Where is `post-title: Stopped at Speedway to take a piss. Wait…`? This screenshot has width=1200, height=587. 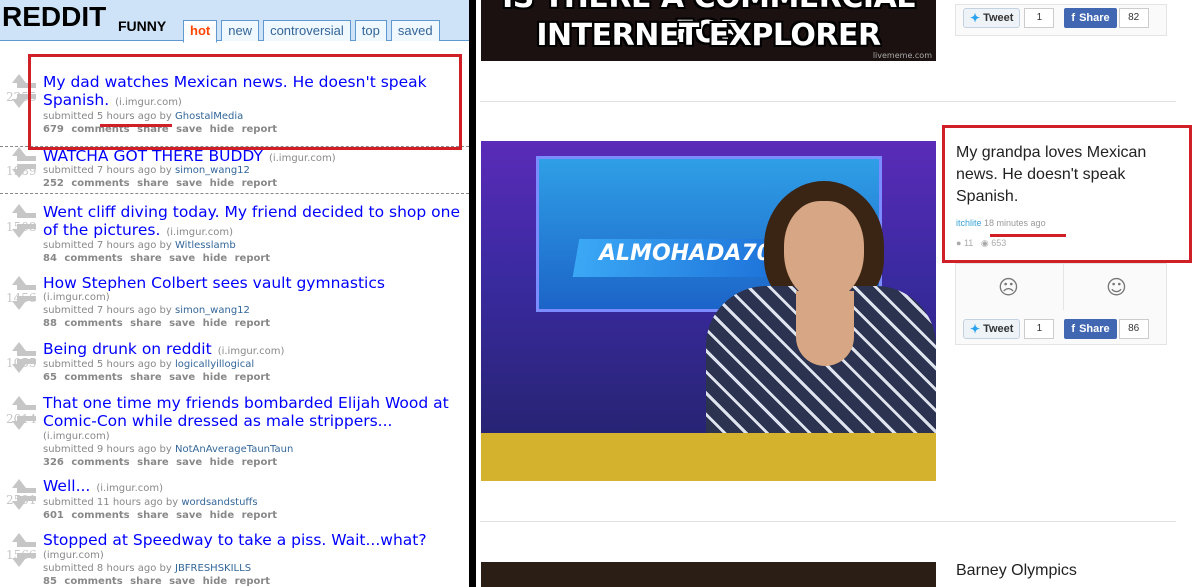 post-title: Stopped at Speedway to take a piss. Wait… is located at coordinates (253, 540).